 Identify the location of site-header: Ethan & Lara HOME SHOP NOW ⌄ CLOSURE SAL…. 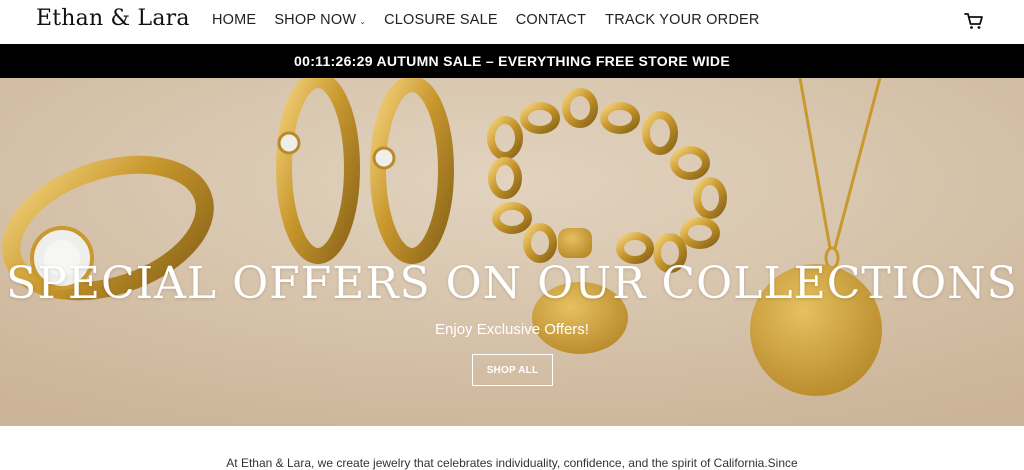
(512, 22).